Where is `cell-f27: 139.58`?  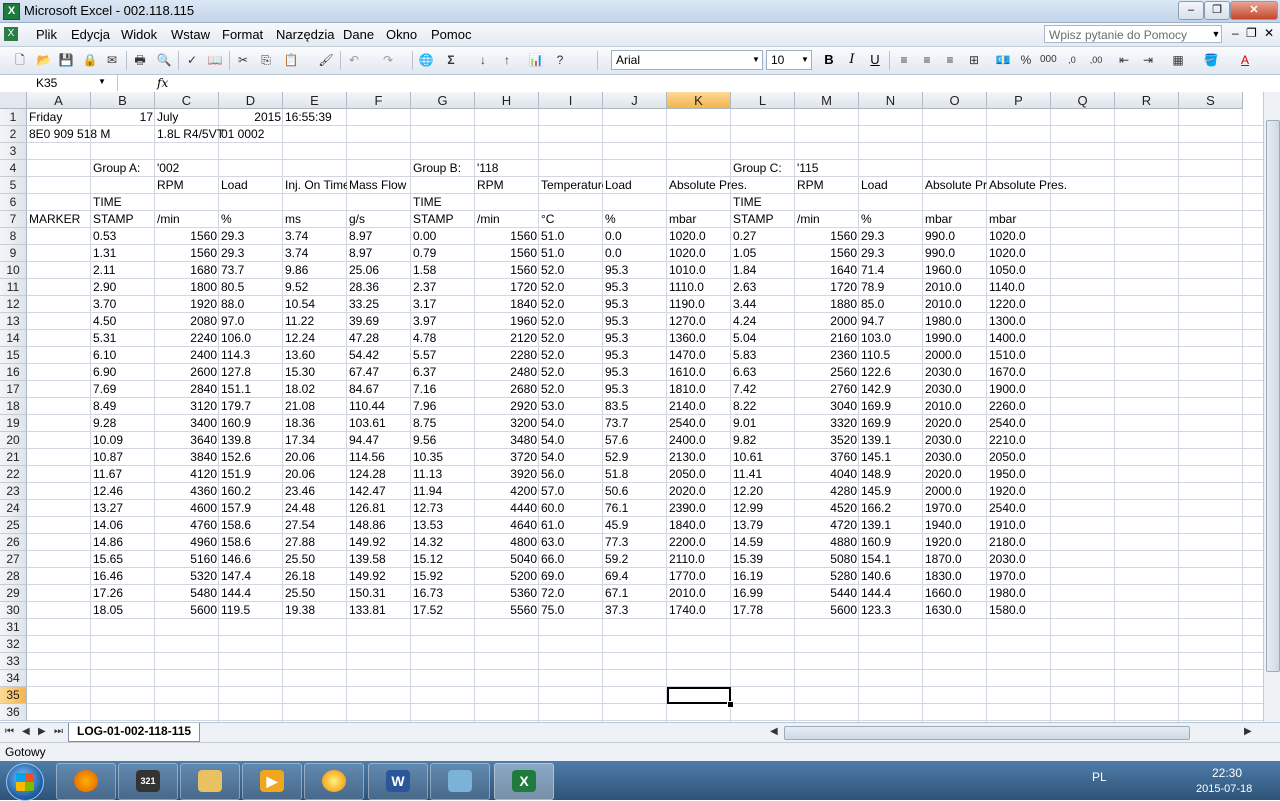 cell-f27: 139.58 is located at coordinates (379, 559).